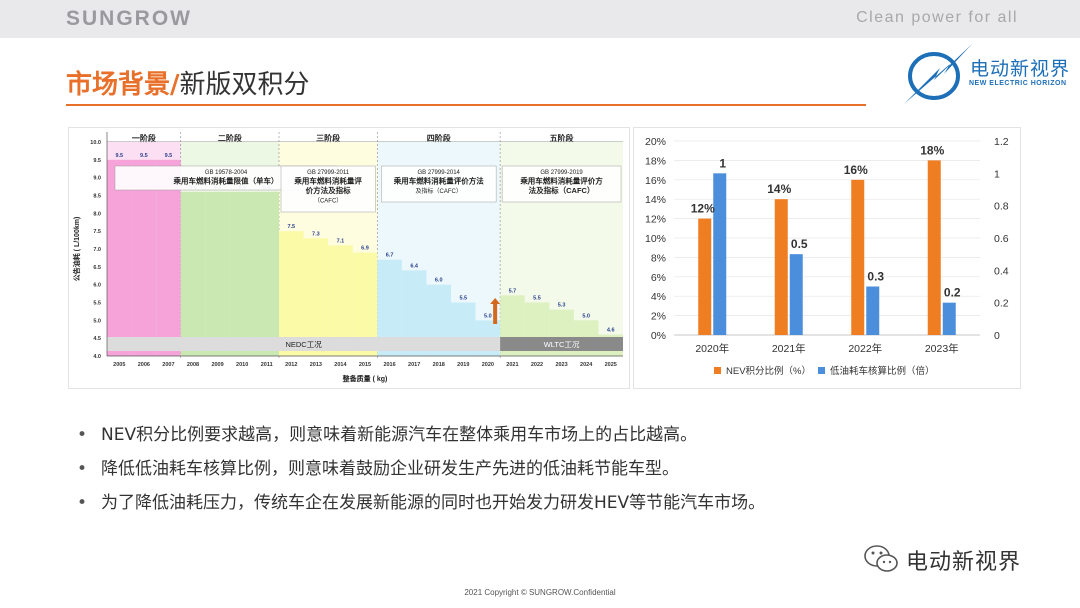  What do you see at coordinates (291, 227) in the screenshot?
I see `bar-value-label: 7.5` at bounding box center [291, 227].